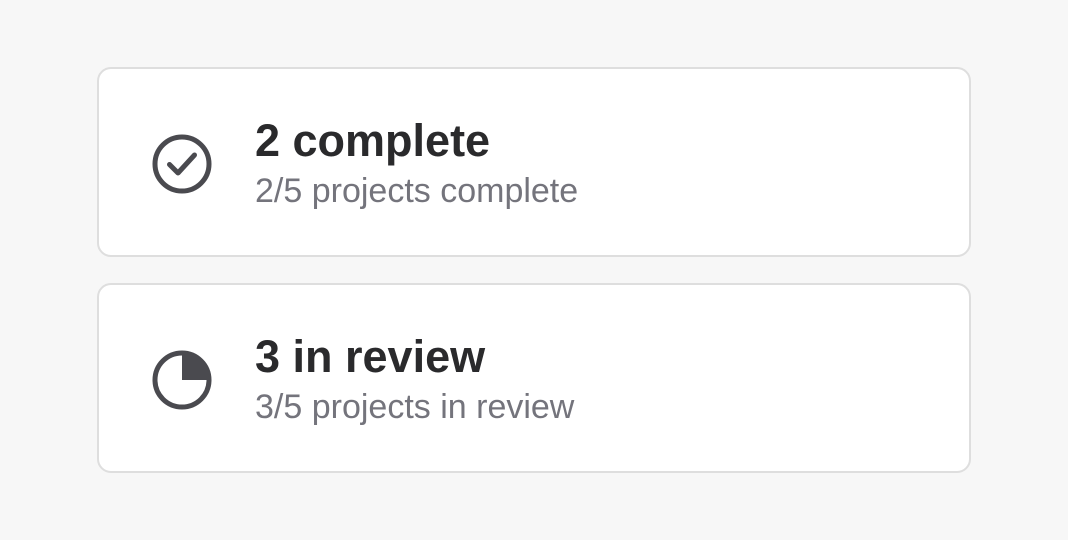 This screenshot has height=540, width=1068. What do you see at coordinates (417, 191) in the screenshot?
I see `status-card-subtitle: 2/5 projects complete` at bounding box center [417, 191].